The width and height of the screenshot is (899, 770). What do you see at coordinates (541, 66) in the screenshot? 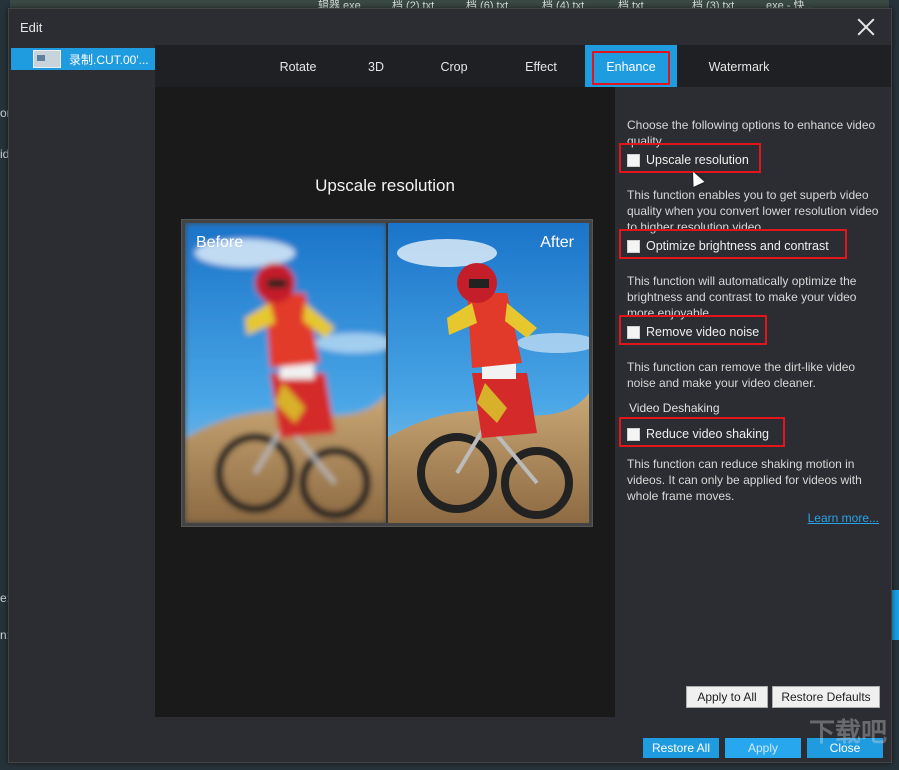
I see `tab-effect: Effect` at bounding box center [541, 66].